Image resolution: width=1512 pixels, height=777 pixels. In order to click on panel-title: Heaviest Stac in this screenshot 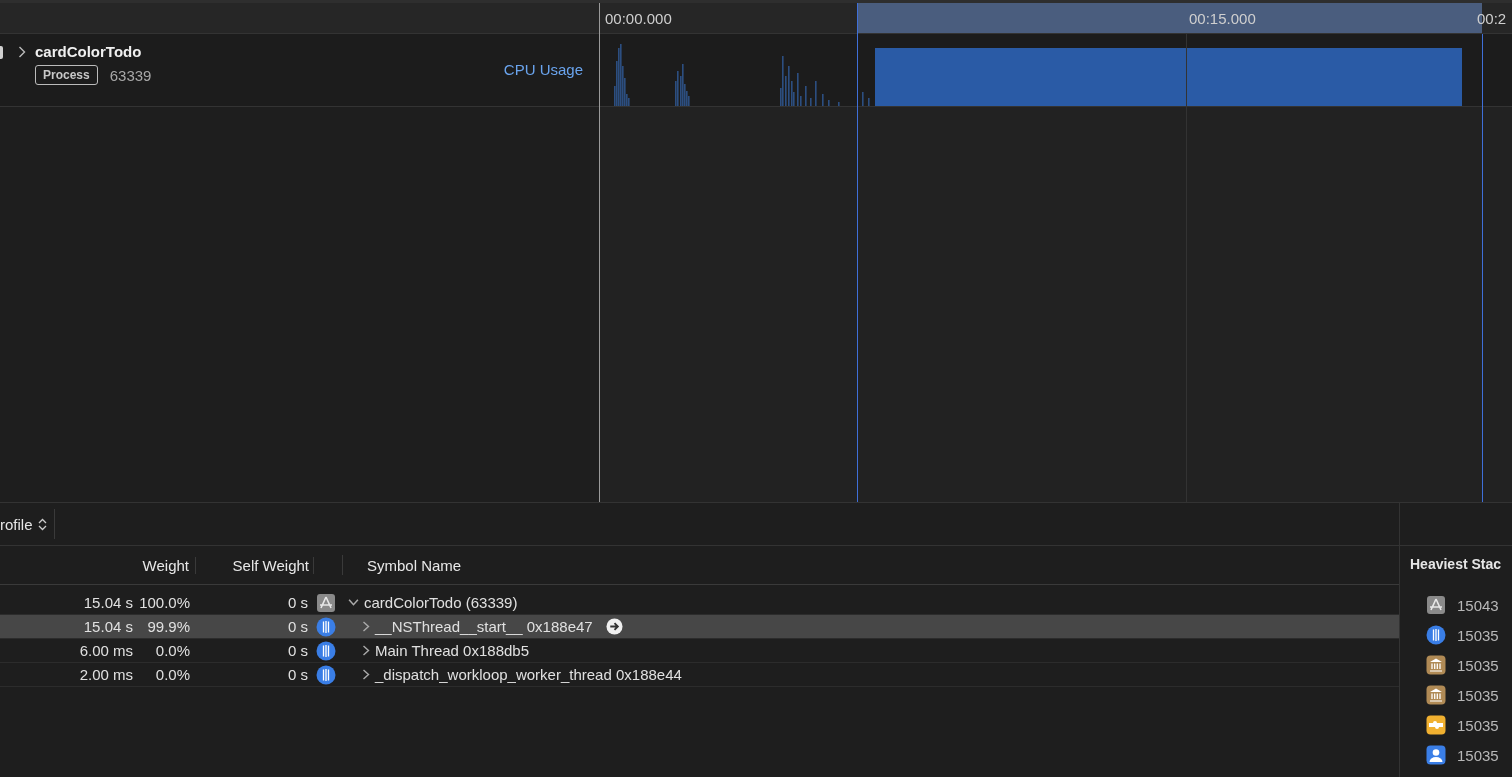, I will do `click(1456, 564)`.